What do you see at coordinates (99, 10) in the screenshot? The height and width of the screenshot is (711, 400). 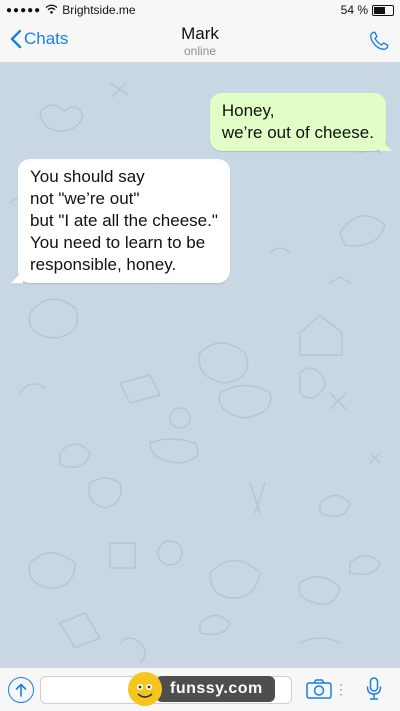 I see `carrier-name: Brightside.me` at bounding box center [99, 10].